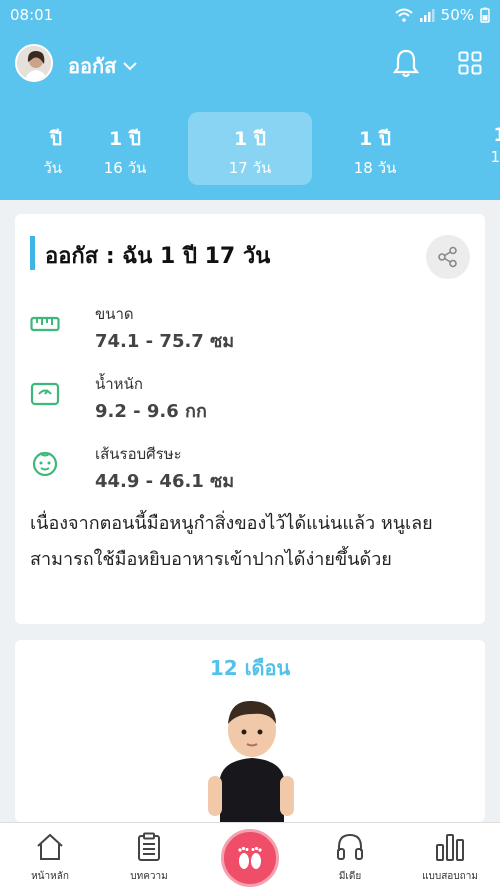  Describe the element at coordinates (240, 467) in the screenshot. I see `stat-head-circumference: เส้นรอบศีรษะ 44.9 - 46.1 ซม` at that location.